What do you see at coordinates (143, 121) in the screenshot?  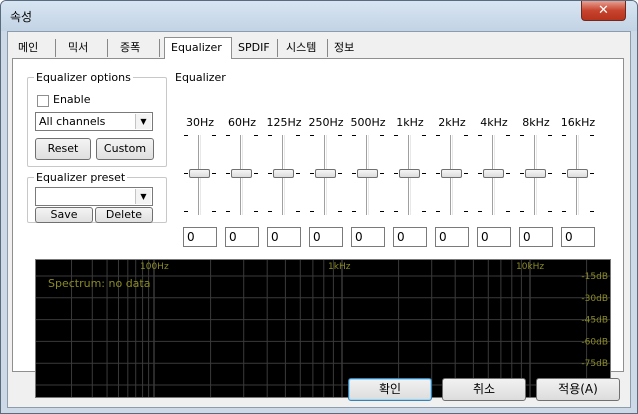 I see `chevron-down-icon: ▼` at bounding box center [143, 121].